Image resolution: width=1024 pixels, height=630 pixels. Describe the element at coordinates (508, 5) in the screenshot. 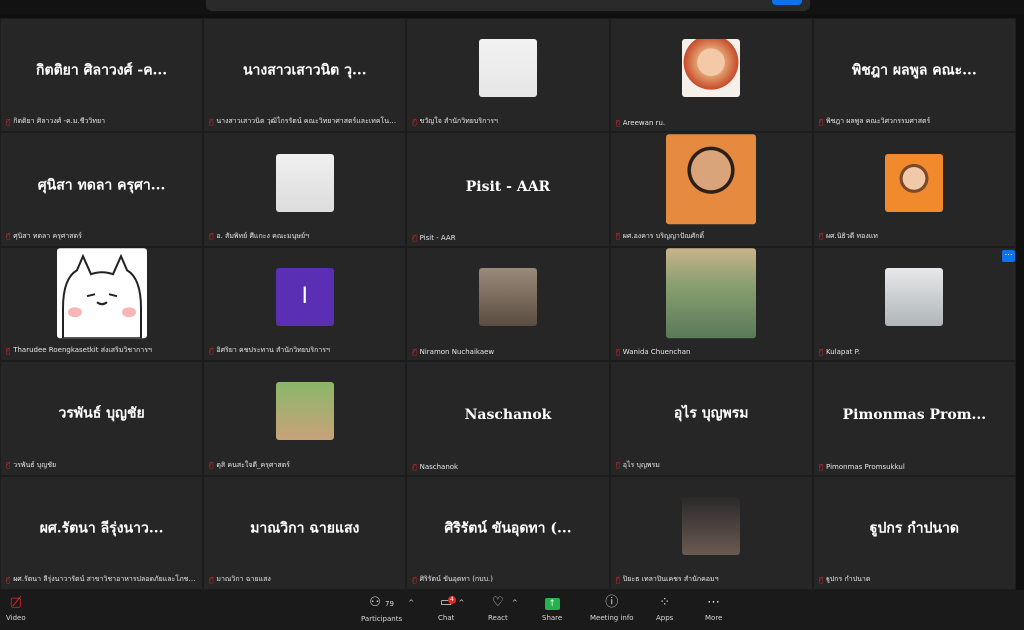

I see `search-bar` at that location.